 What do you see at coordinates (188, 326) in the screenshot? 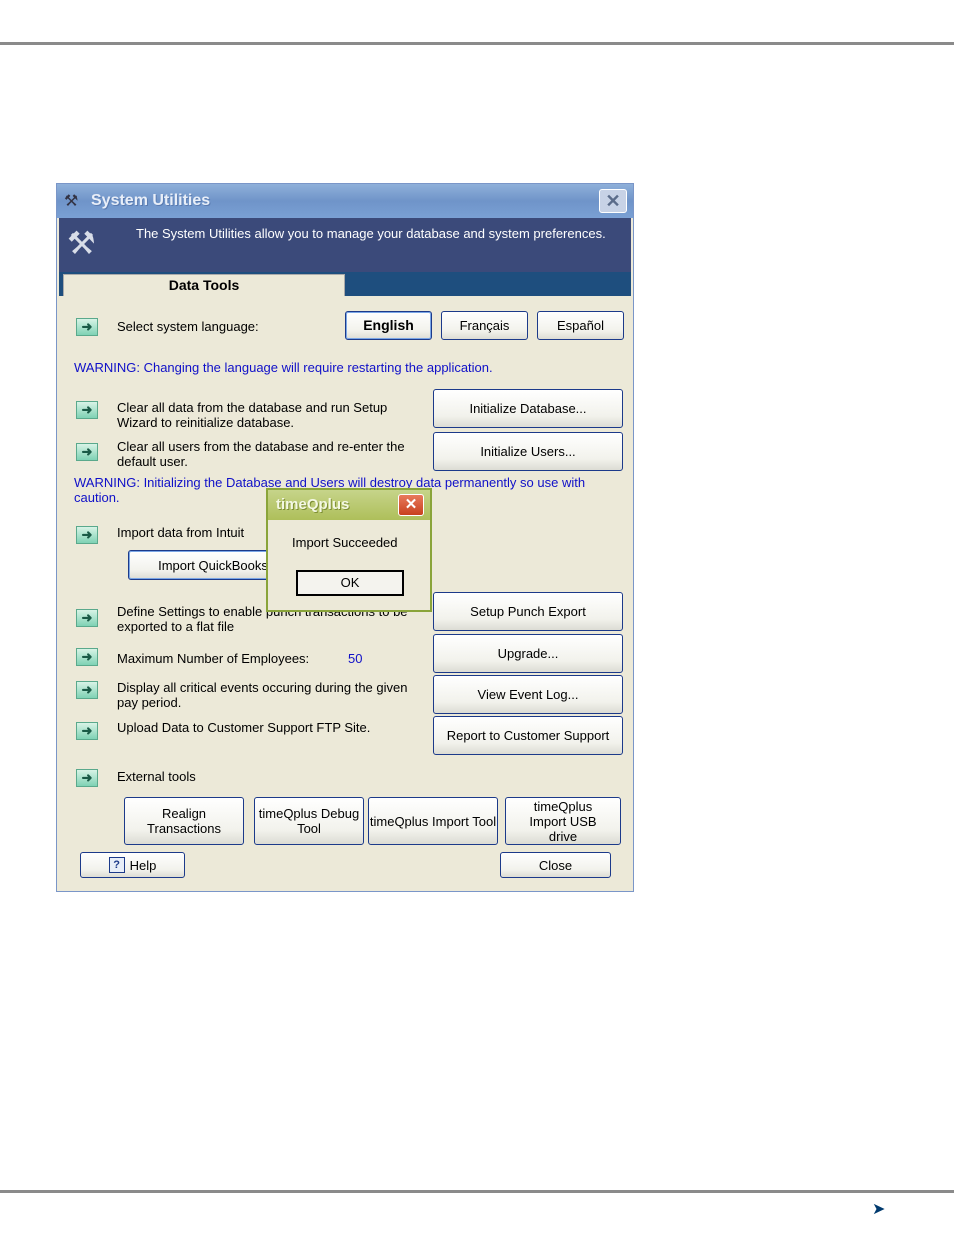
I see `language-label: Select system language:` at bounding box center [188, 326].